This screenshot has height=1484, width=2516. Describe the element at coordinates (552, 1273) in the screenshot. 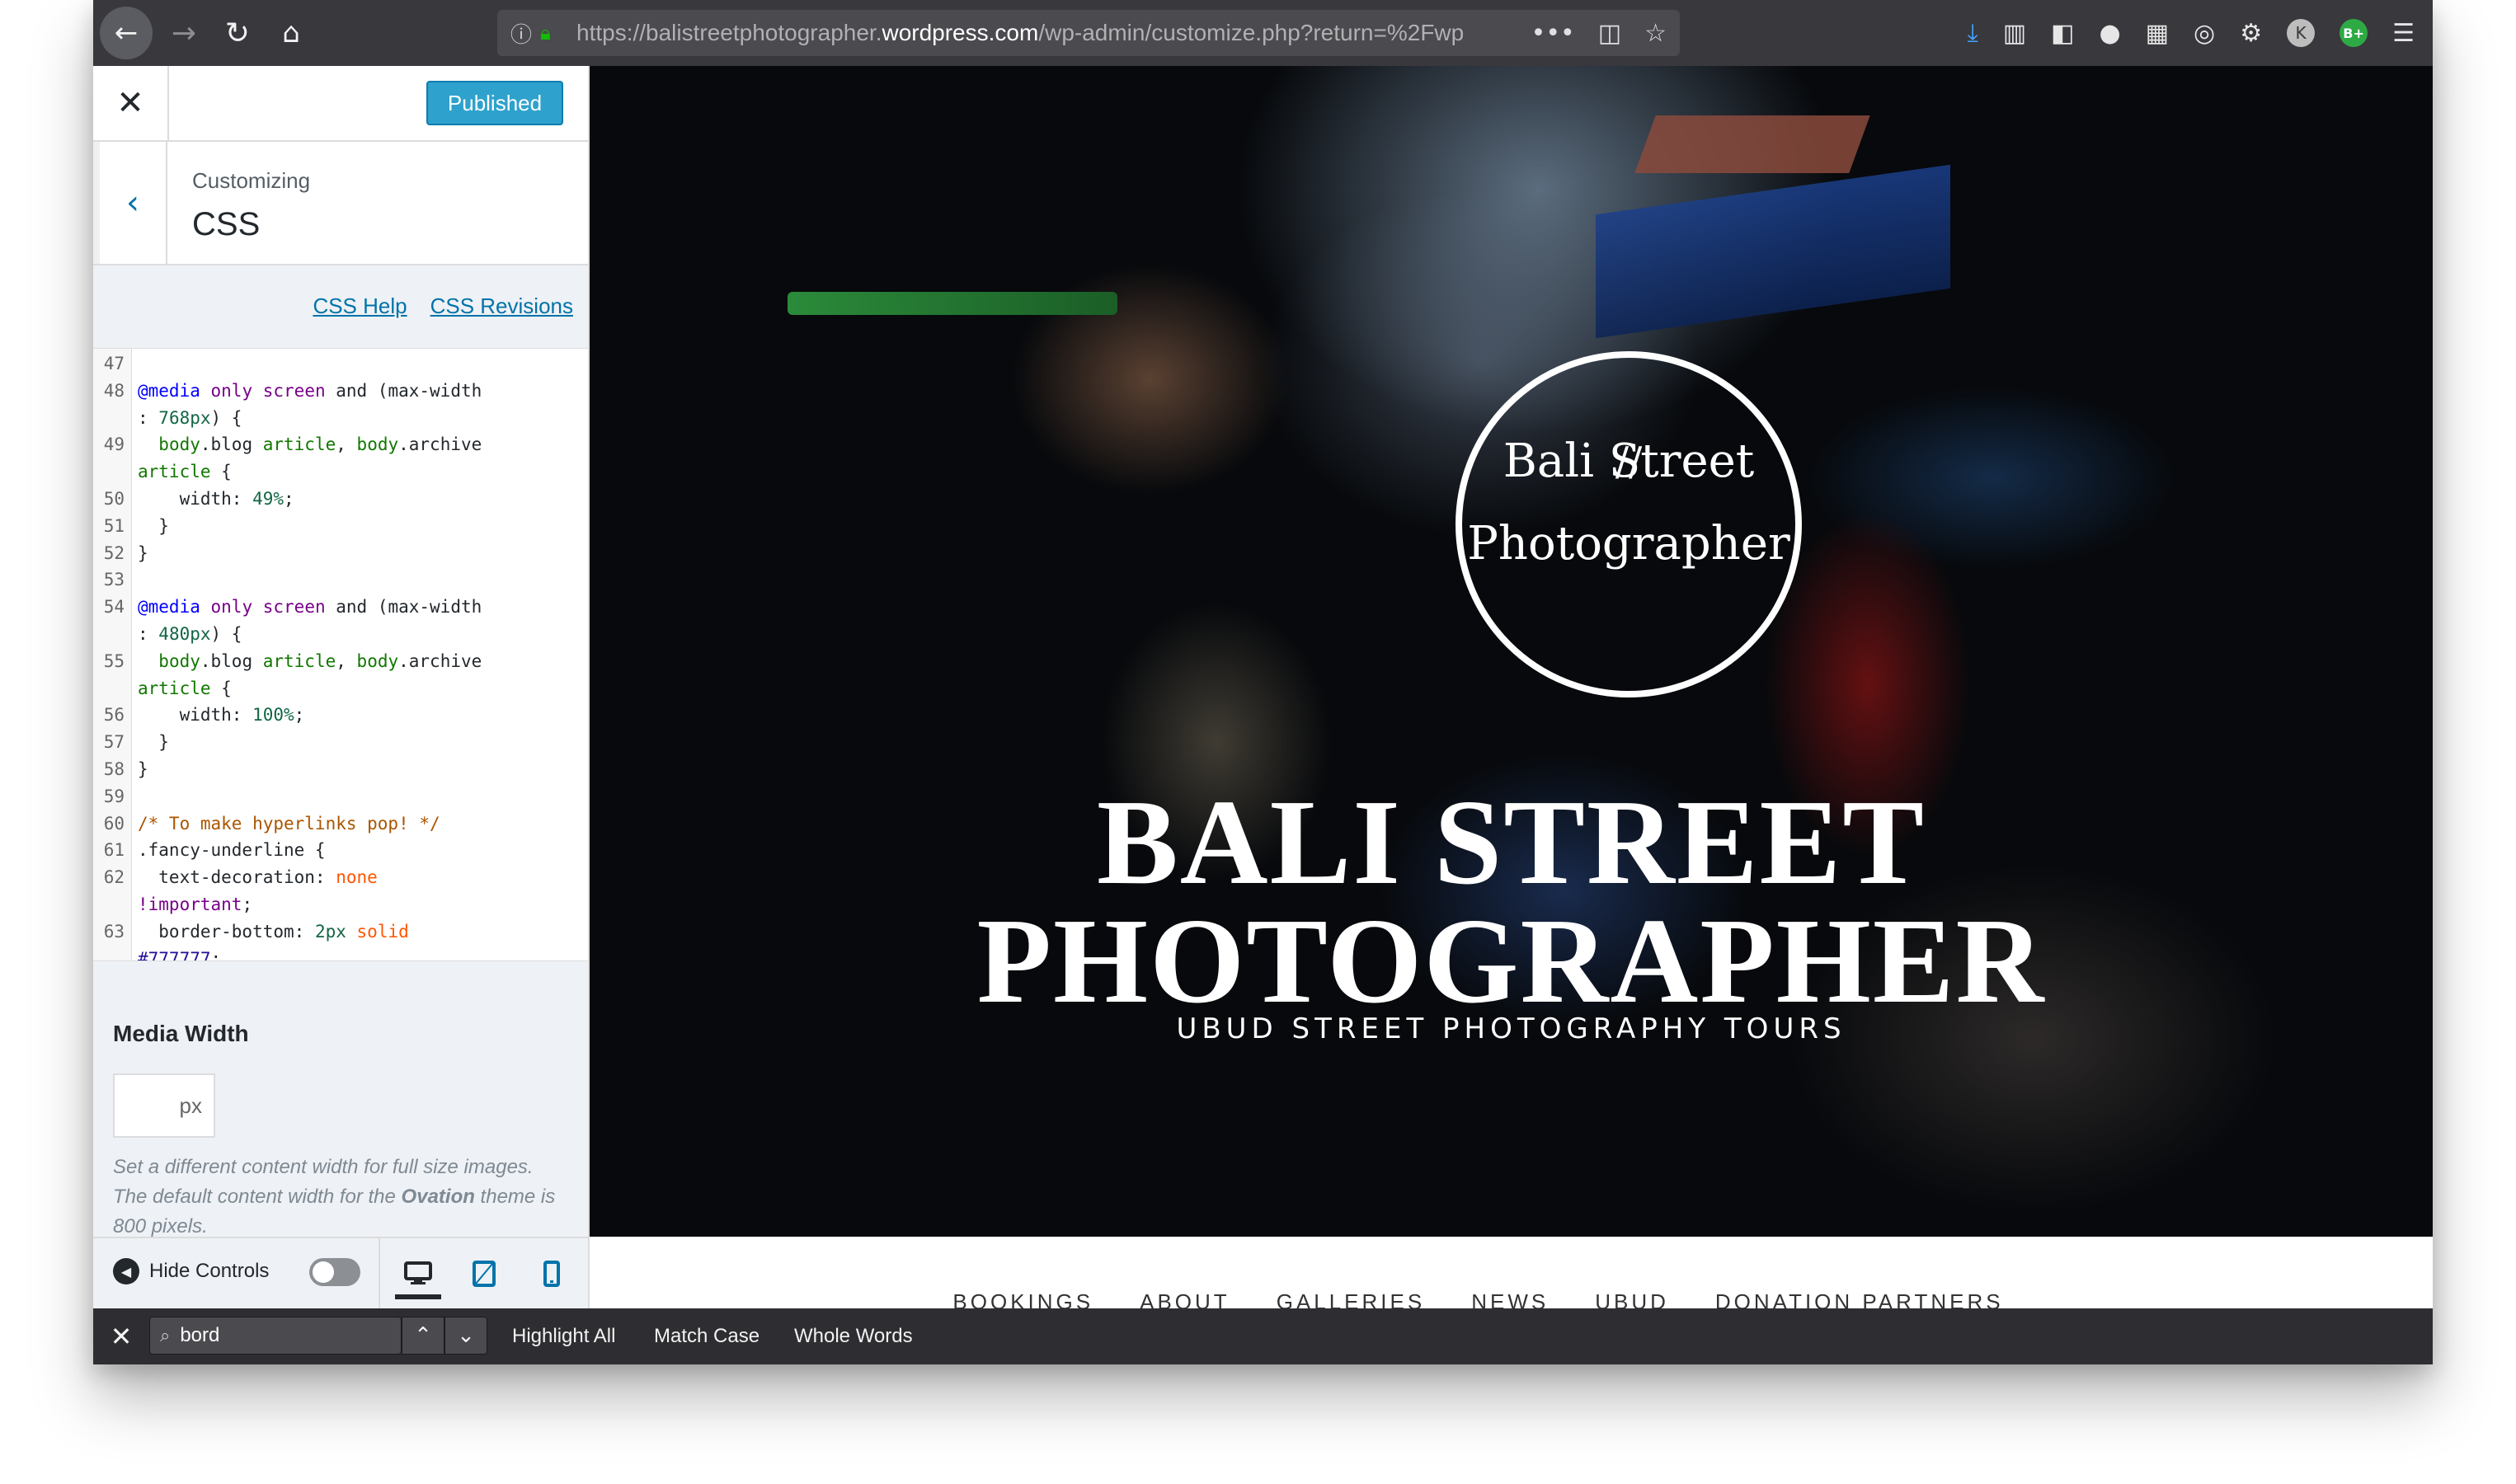

I see `mobile-icon` at that location.